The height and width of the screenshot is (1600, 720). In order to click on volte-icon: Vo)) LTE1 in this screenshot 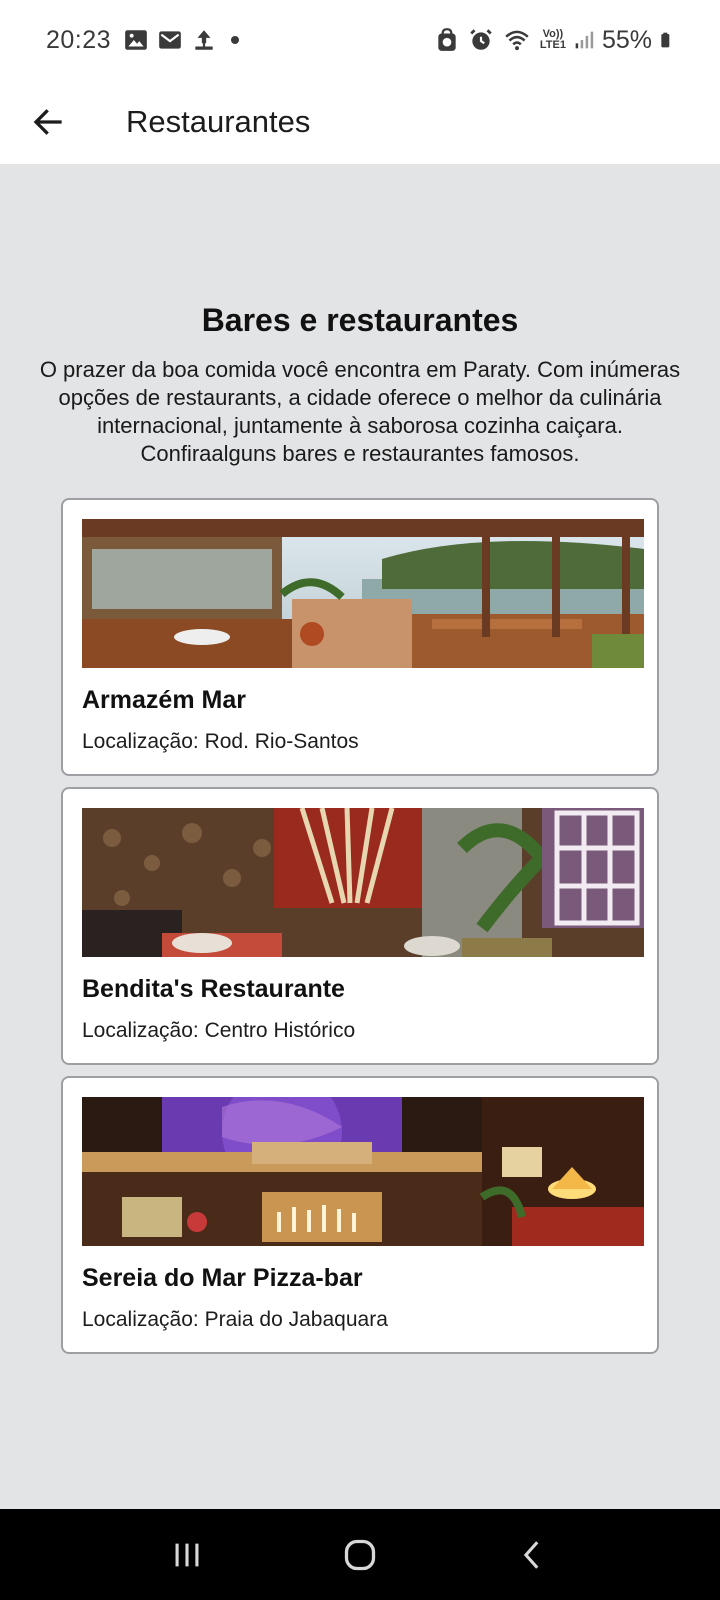, I will do `click(553, 40)`.